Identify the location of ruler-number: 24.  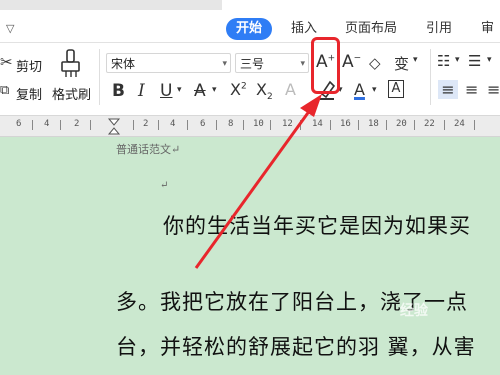
(459, 124).